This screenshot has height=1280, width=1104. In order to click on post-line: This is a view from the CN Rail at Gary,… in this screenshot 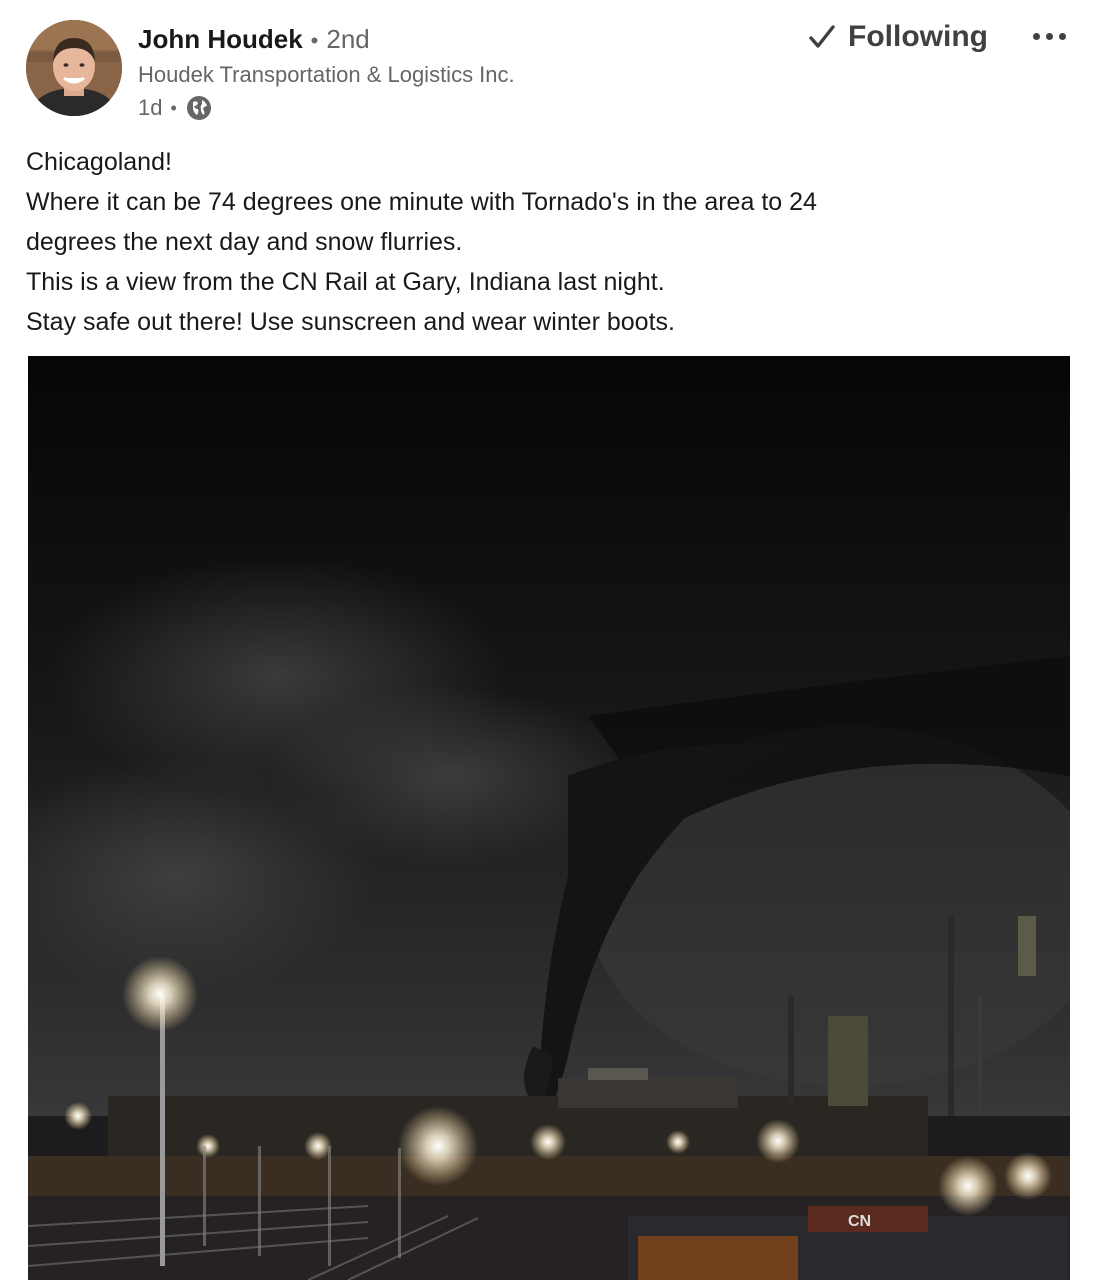, I will do `click(345, 282)`.